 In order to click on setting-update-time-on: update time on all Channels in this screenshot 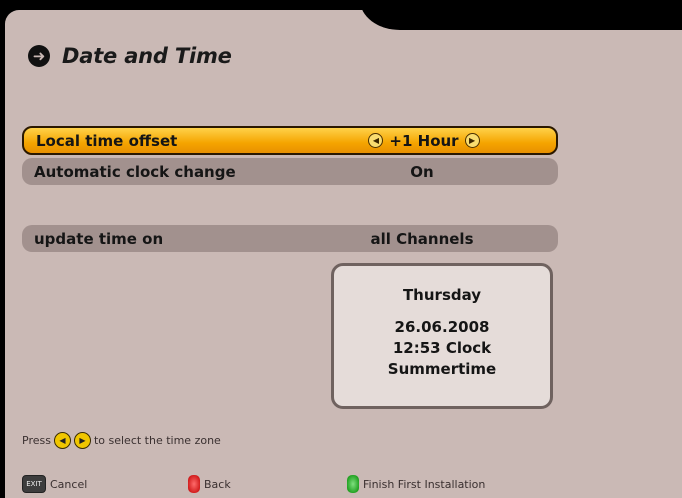, I will do `click(290, 238)`.